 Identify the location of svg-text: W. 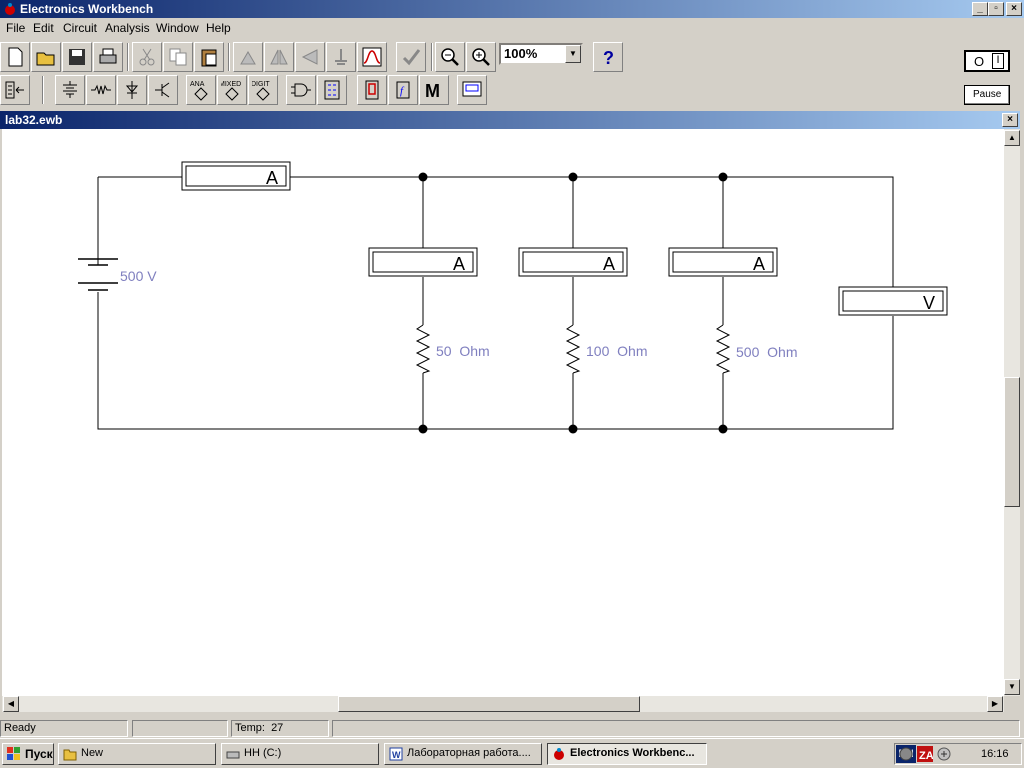
(396, 755).